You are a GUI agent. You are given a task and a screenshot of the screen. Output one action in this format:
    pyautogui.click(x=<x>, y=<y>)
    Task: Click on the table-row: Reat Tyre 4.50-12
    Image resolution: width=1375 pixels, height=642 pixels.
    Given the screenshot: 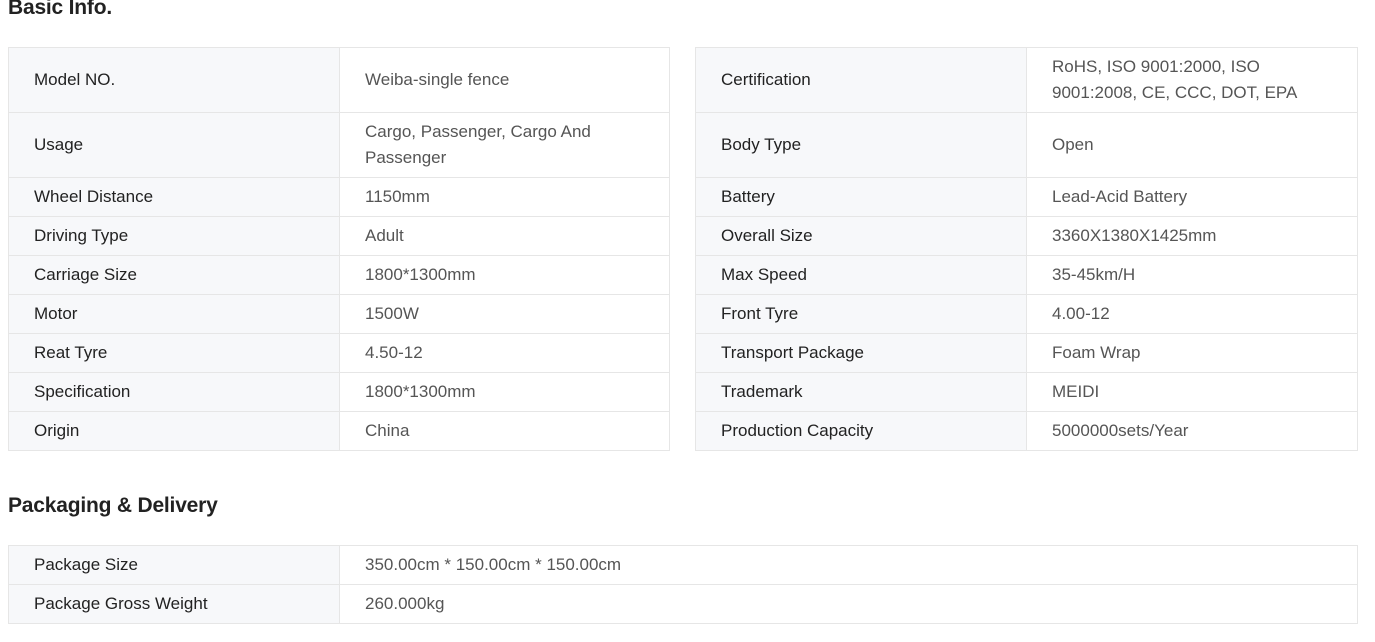 What is the action you would take?
    pyautogui.click(x=339, y=353)
    